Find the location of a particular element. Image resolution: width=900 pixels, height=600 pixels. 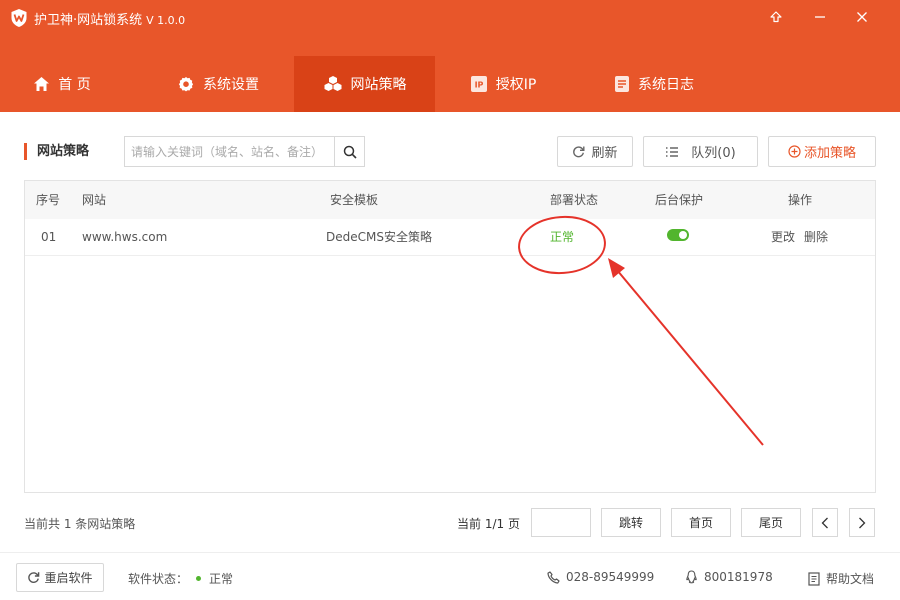

tab-authorized-ip-label: 授权IP is located at coordinates (516, 85).